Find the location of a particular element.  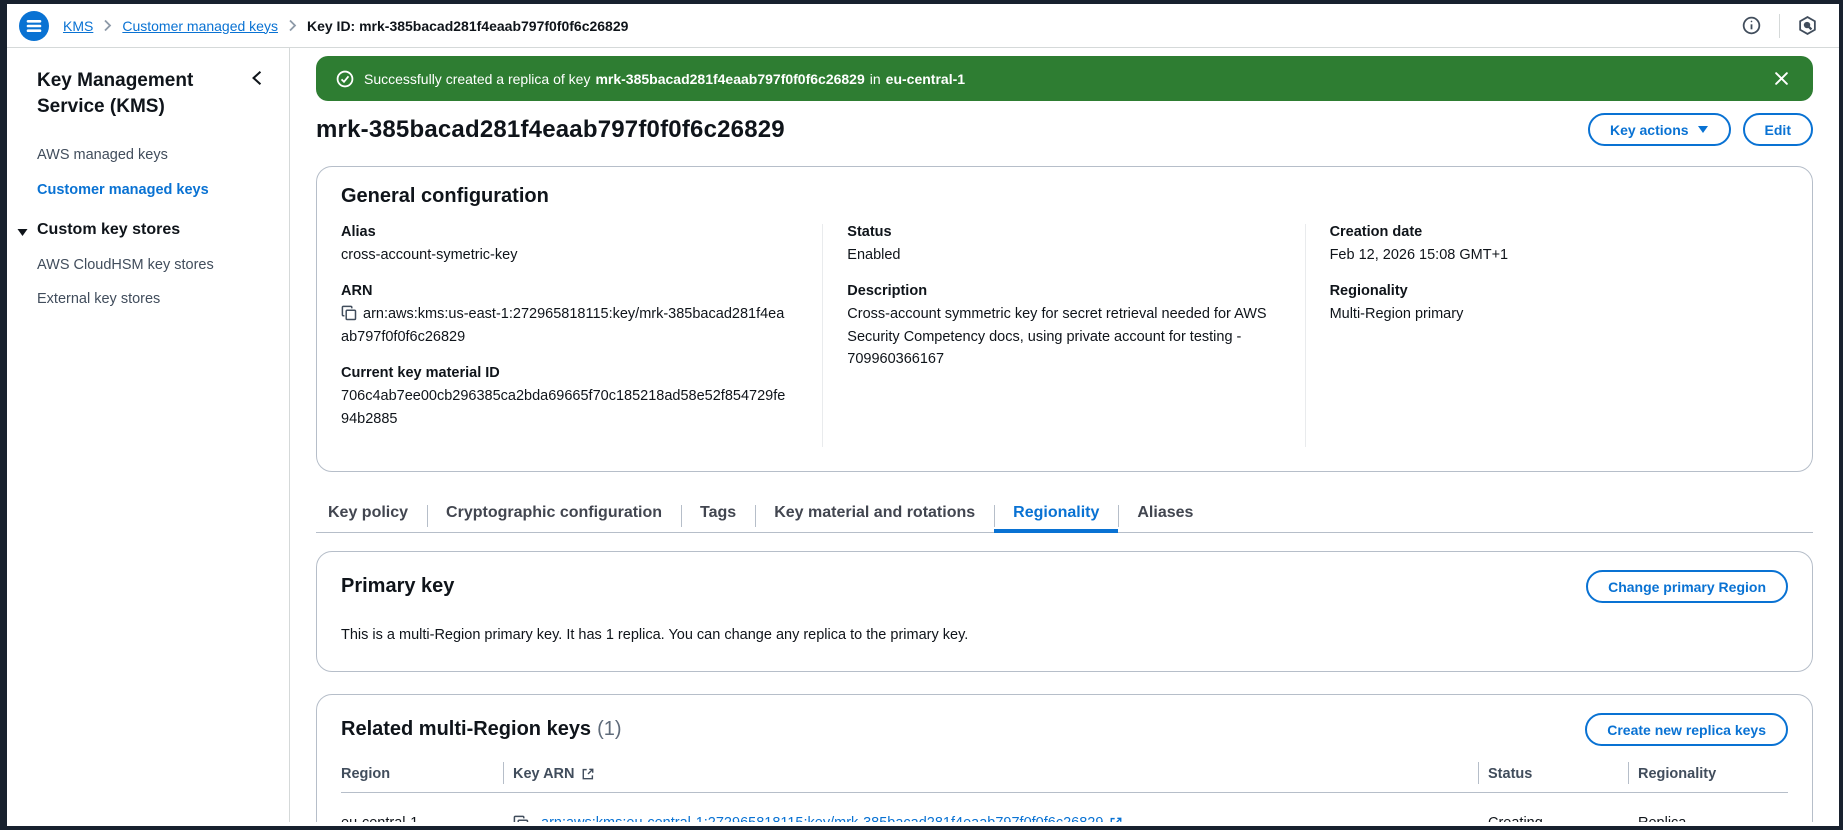

column-header-key-arn: Key ARN is located at coordinates (990, 776).